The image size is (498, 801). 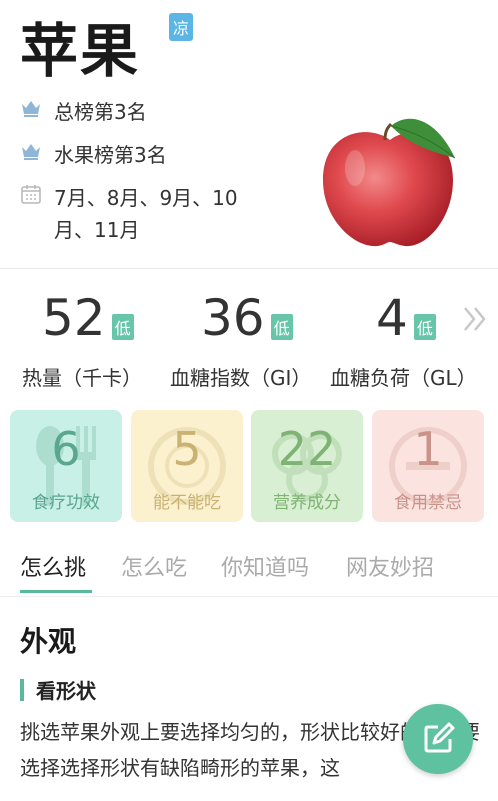 I want to click on calories-label: 热量（千卡）, so click(x=82, y=378).